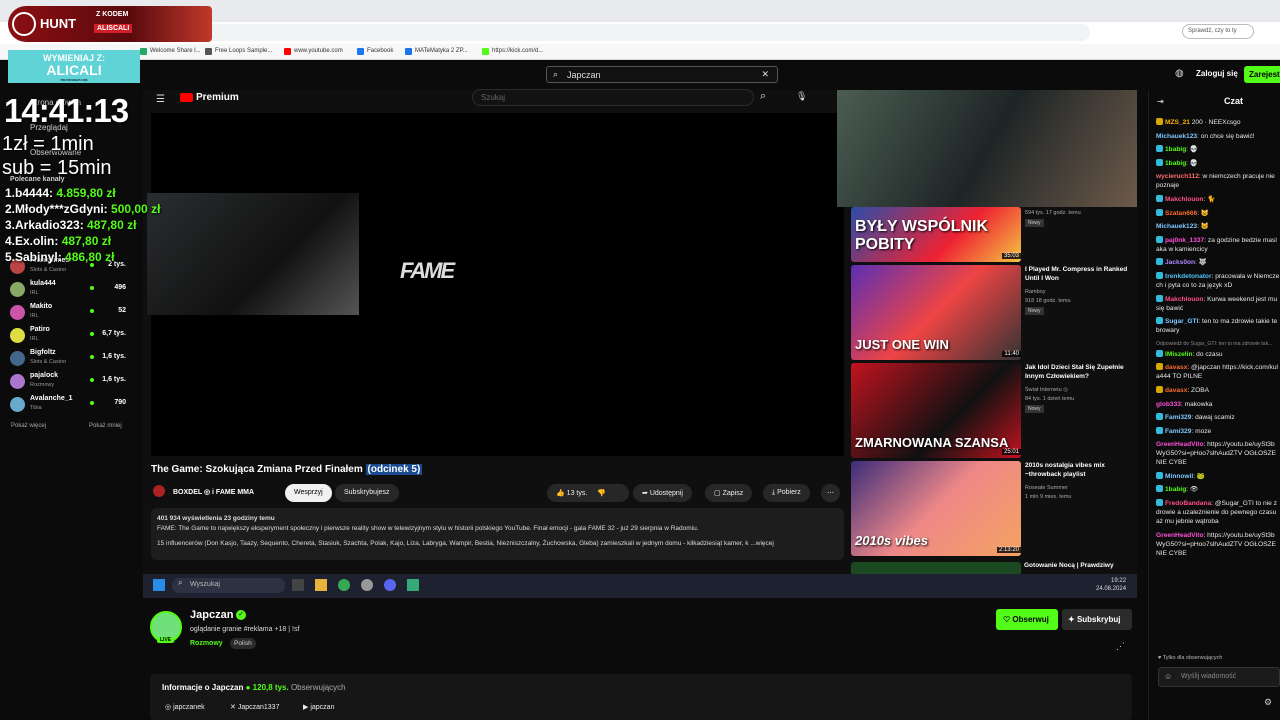 The image size is (1280, 720). Describe the element at coordinates (936, 234) in the screenshot. I see `recommended-thumbnail: BYŁY WSPÓLNIK POBITY` at that location.